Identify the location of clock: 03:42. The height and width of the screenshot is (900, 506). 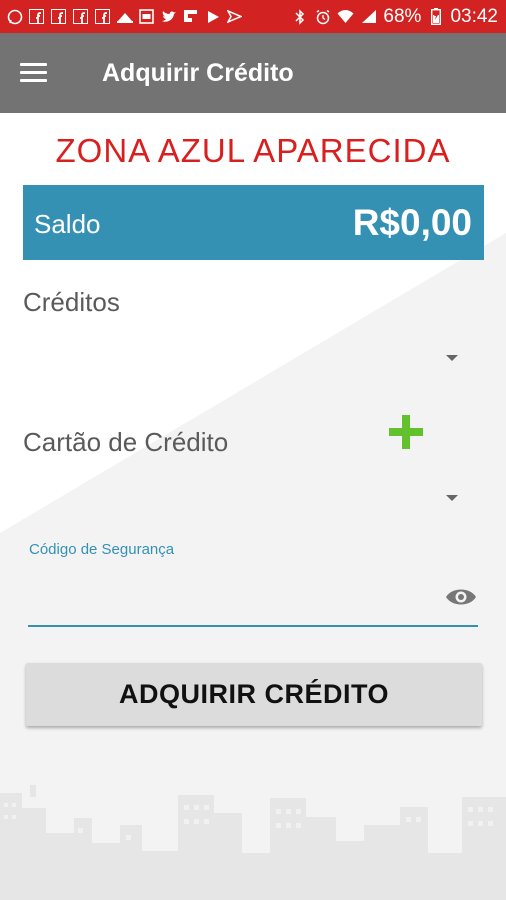
(474, 16).